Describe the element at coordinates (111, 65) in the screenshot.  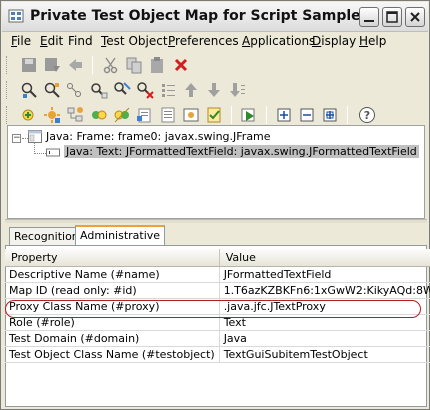
I see `cut-icon` at that location.